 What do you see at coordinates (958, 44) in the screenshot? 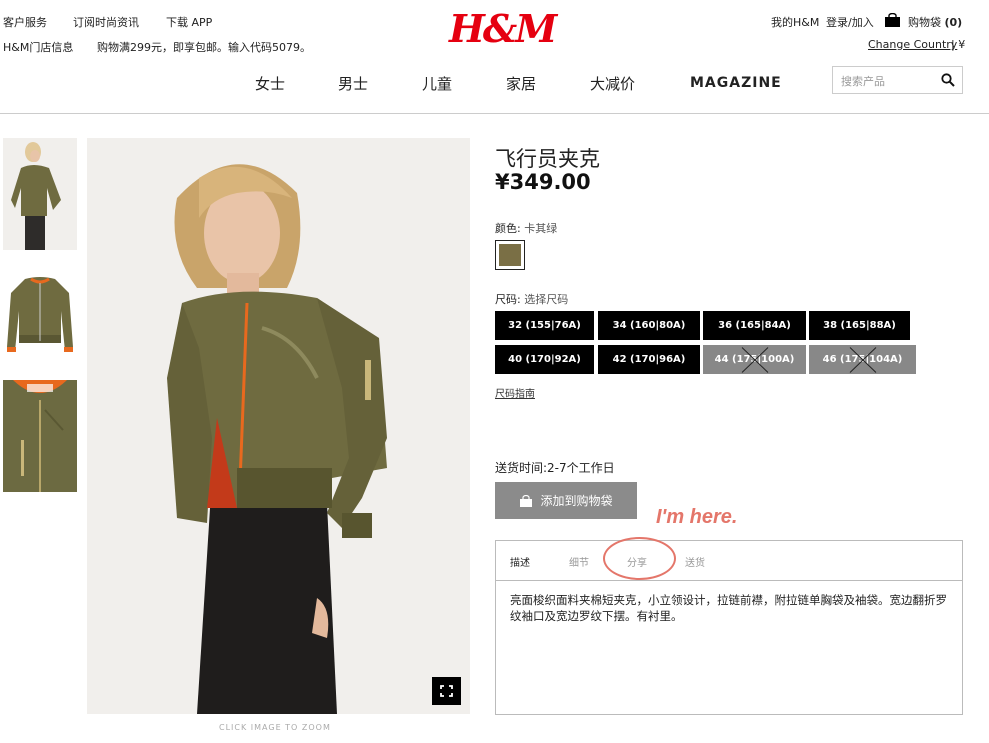
I see `currency-indicator: | ¥` at bounding box center [958, 44].